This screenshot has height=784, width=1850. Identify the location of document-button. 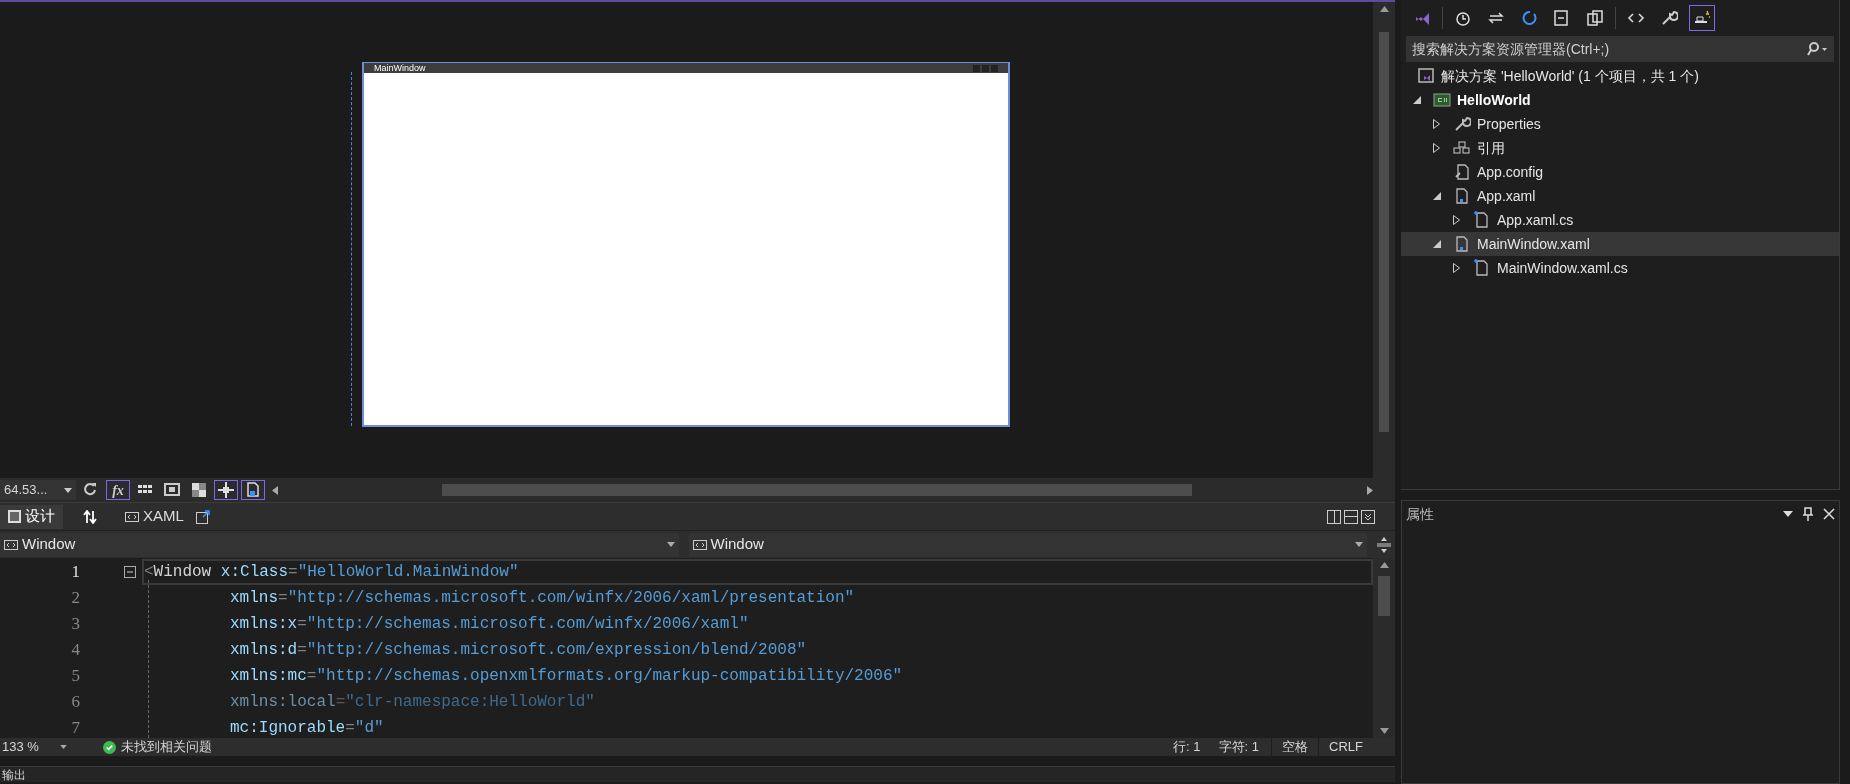
(253, 490).